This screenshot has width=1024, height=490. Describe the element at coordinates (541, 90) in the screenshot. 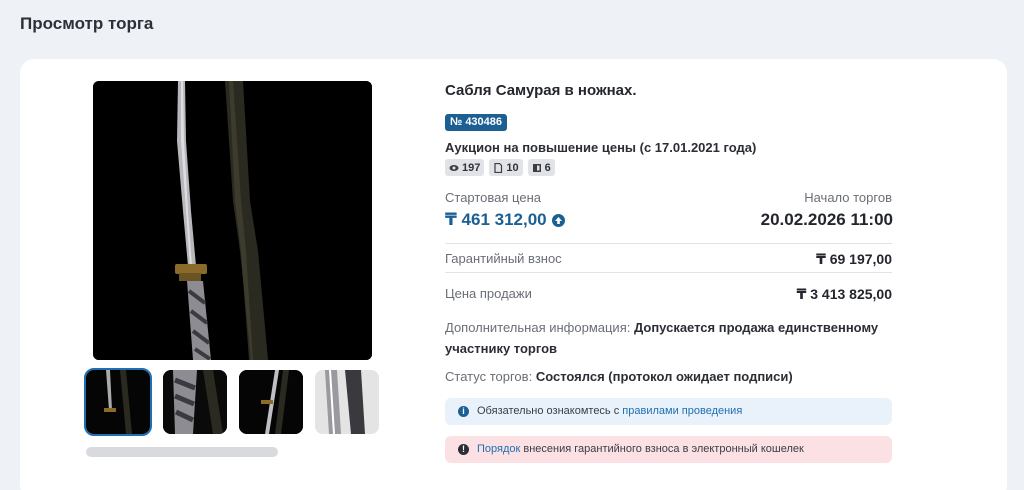

I see `lot-title: Сабля Самурая в ножнах.` at that location.